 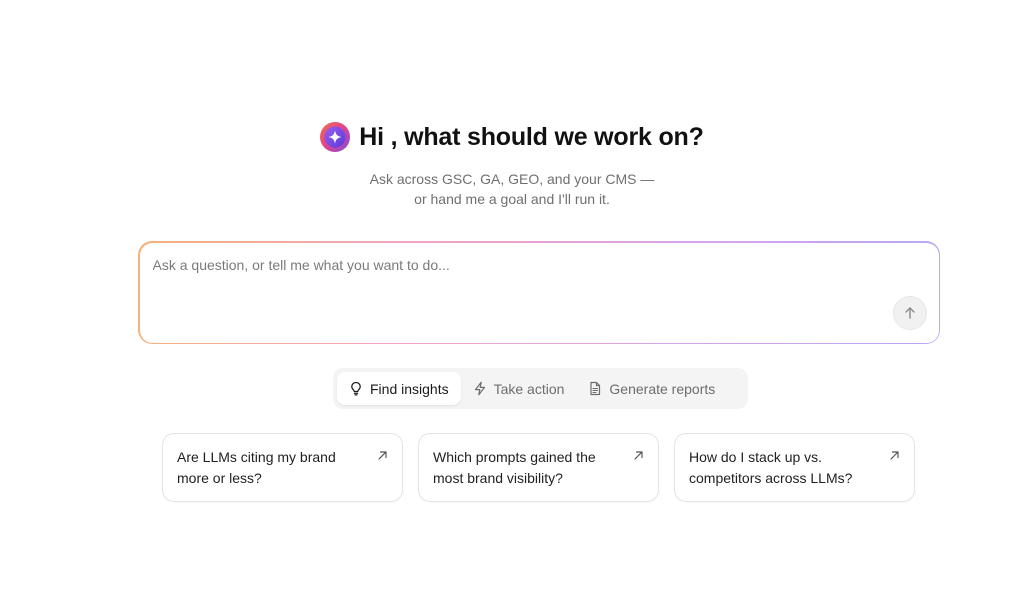 What do you see at coordinates (662, 388) in the screenshot?
I see `mode-label: Generate reports` at bounding box center [662, 388].